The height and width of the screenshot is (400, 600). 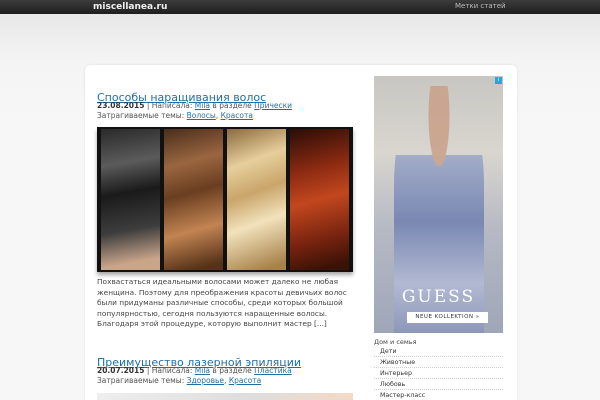 I want to click on sidebar-advertisement: i GUESS NEUE KOLLEKTION », so click(x=438, y=204).